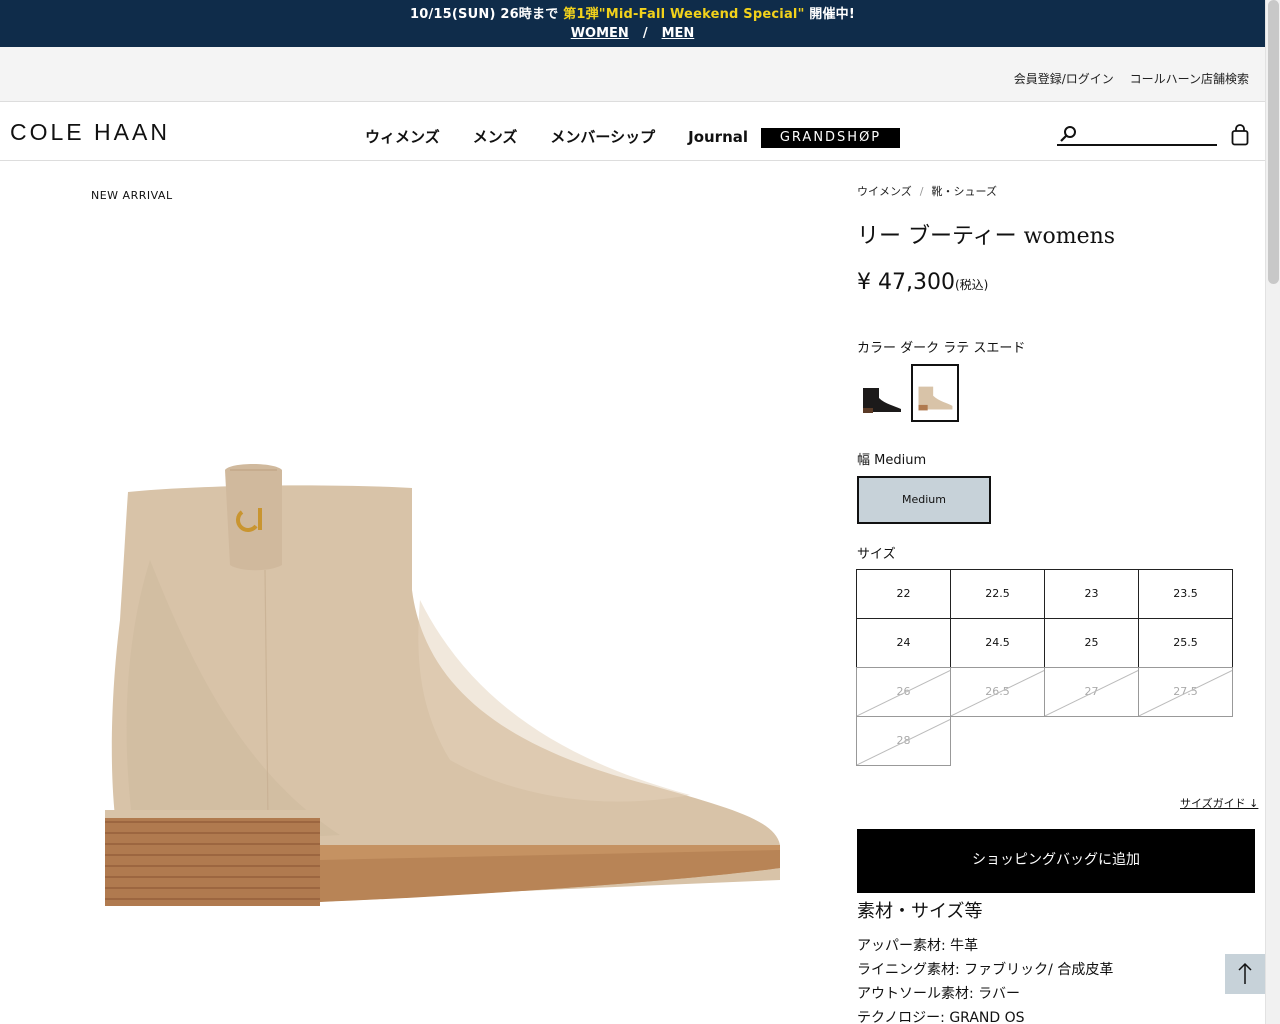 This screenshot has height=1024, width=1280. Describe the element at coordinates (1272, 512) in the screenshot. I see `page-scrollbar` at that location.